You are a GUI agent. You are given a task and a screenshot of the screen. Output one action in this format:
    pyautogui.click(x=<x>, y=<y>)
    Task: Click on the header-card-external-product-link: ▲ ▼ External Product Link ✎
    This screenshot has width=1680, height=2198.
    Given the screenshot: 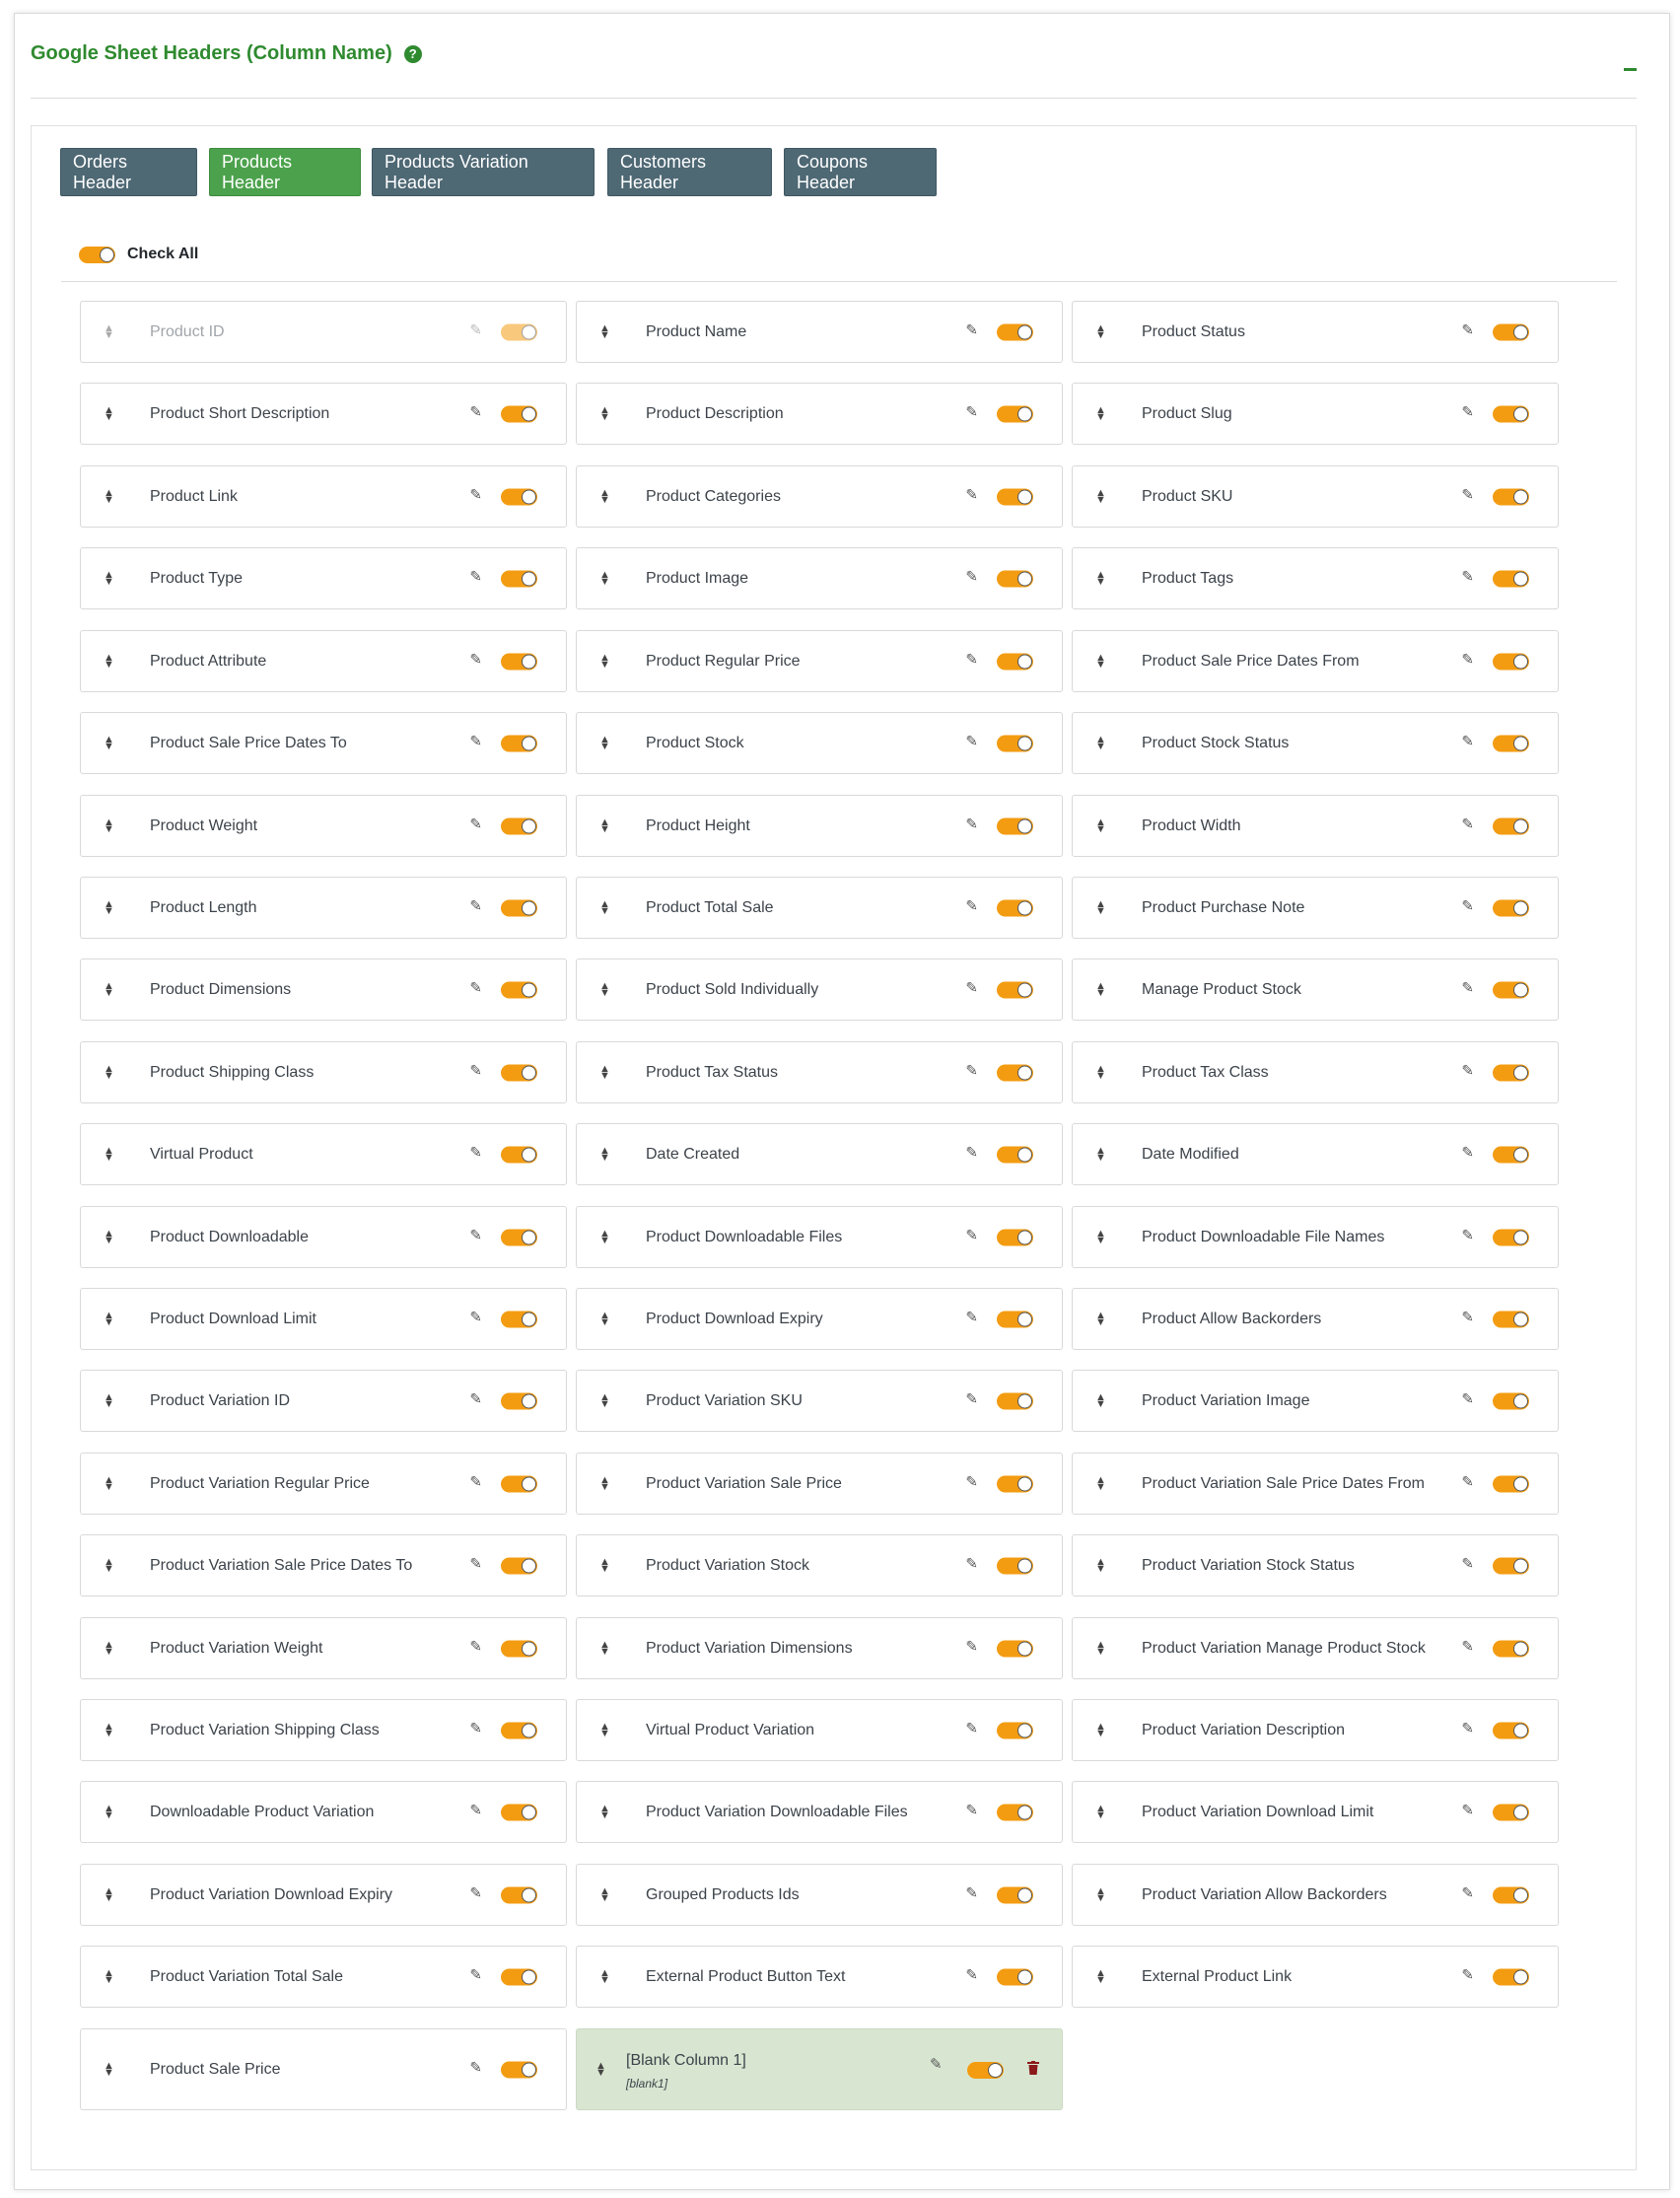 What is the action you would take?
    pyautogui.click(x=1315, y=1977)
    